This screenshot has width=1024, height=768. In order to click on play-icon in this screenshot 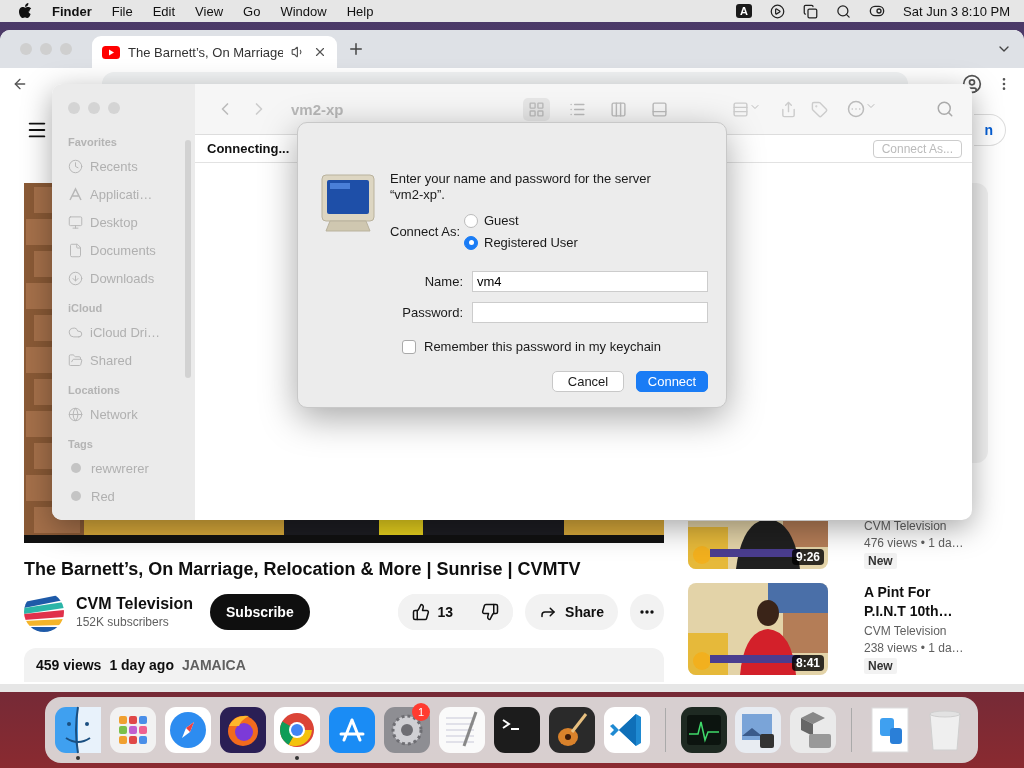, I will do `click(778, 11)`.